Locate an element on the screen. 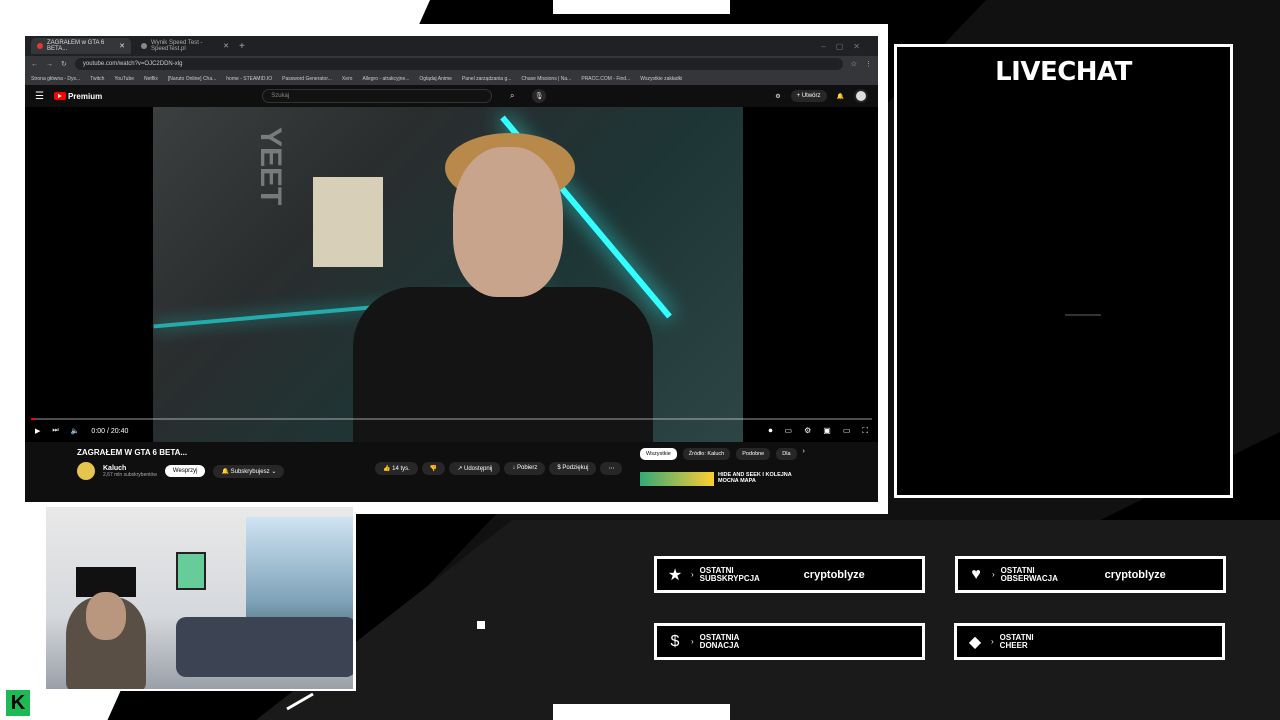  channel-info: Kaluch 2,67 mln subskrybentów is located at coordinates (130, 471).